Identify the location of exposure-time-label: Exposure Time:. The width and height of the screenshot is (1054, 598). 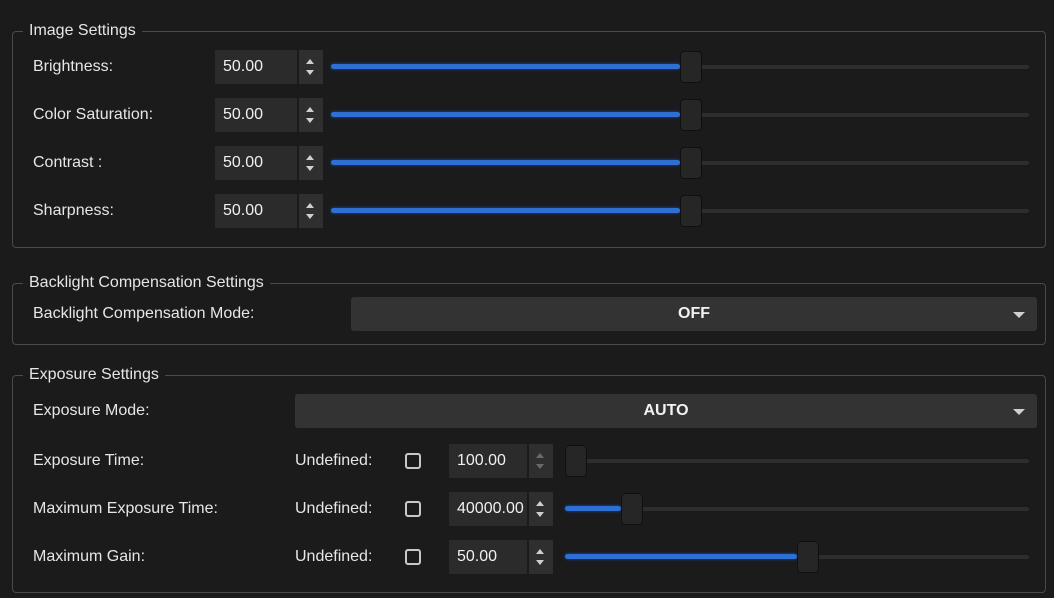
(89, 460).